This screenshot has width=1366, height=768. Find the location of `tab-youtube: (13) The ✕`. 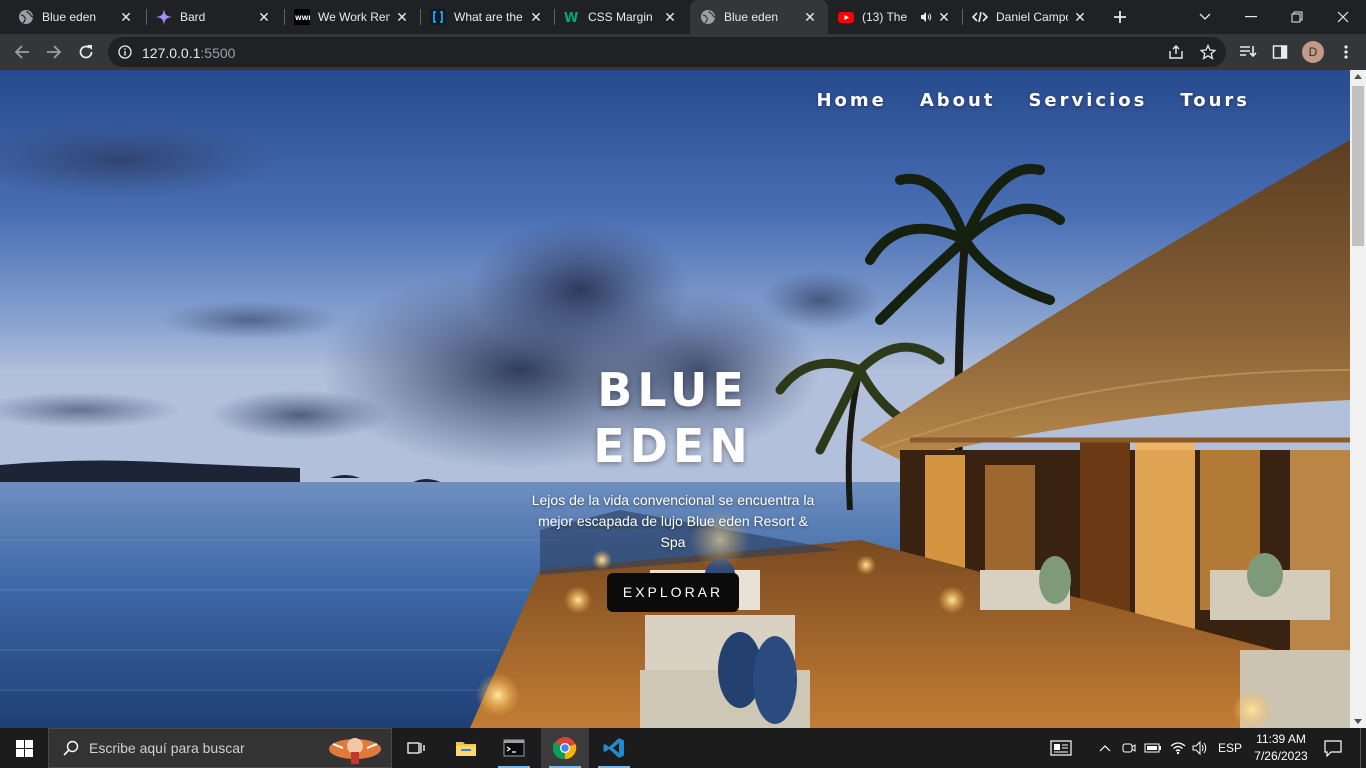

tab-youtube: (13) The ✕ is located at coordinates (895, 17).